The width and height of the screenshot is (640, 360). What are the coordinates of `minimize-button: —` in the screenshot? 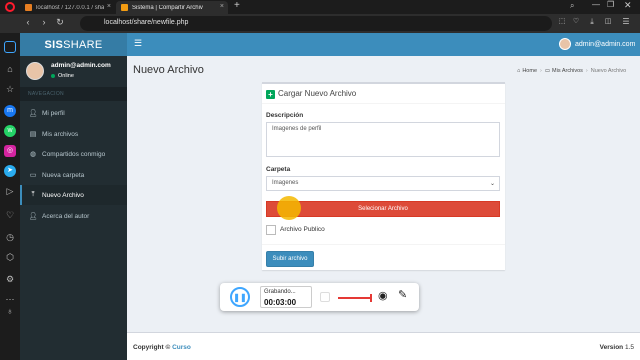 It's located at (596, 4).